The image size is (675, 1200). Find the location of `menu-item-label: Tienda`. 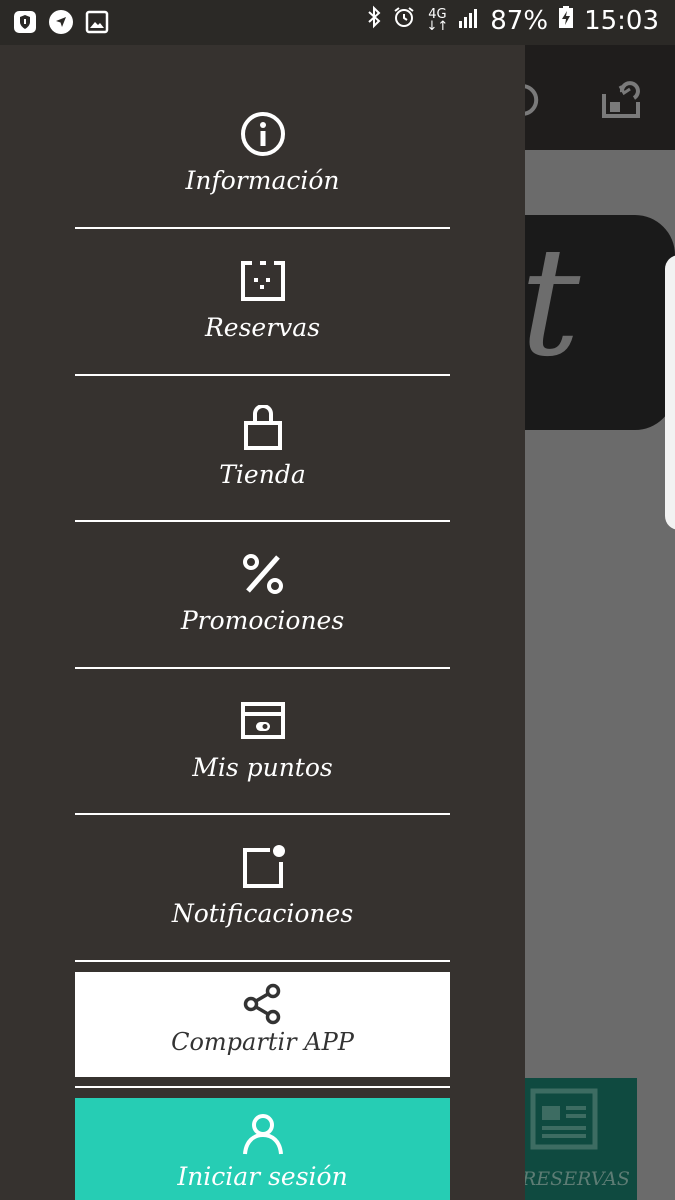

menu-item-label: Tienda is located at coordinates (262, 474).